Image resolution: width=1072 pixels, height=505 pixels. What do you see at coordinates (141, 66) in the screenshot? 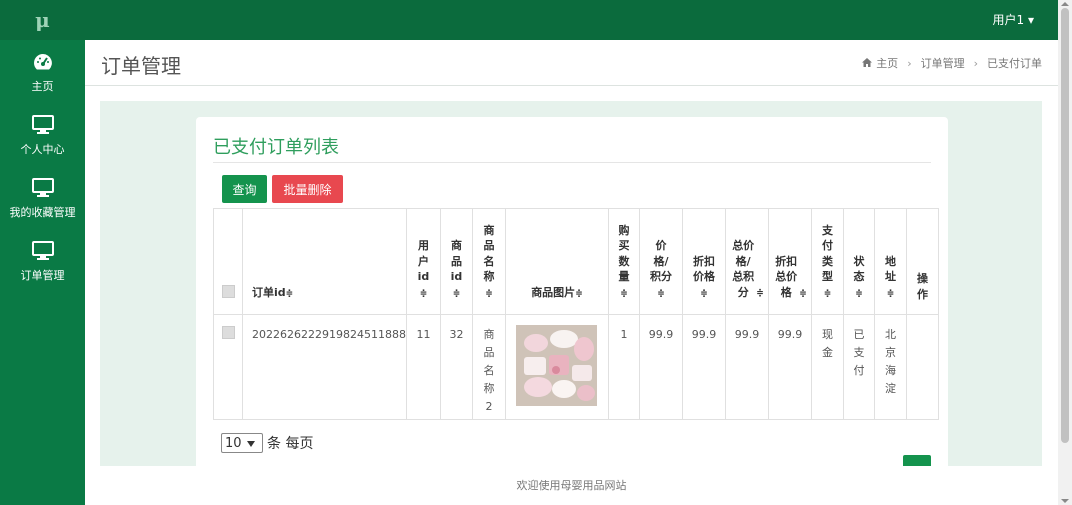
I see `page-title: 订单管理` at bounding box center [141, 66].